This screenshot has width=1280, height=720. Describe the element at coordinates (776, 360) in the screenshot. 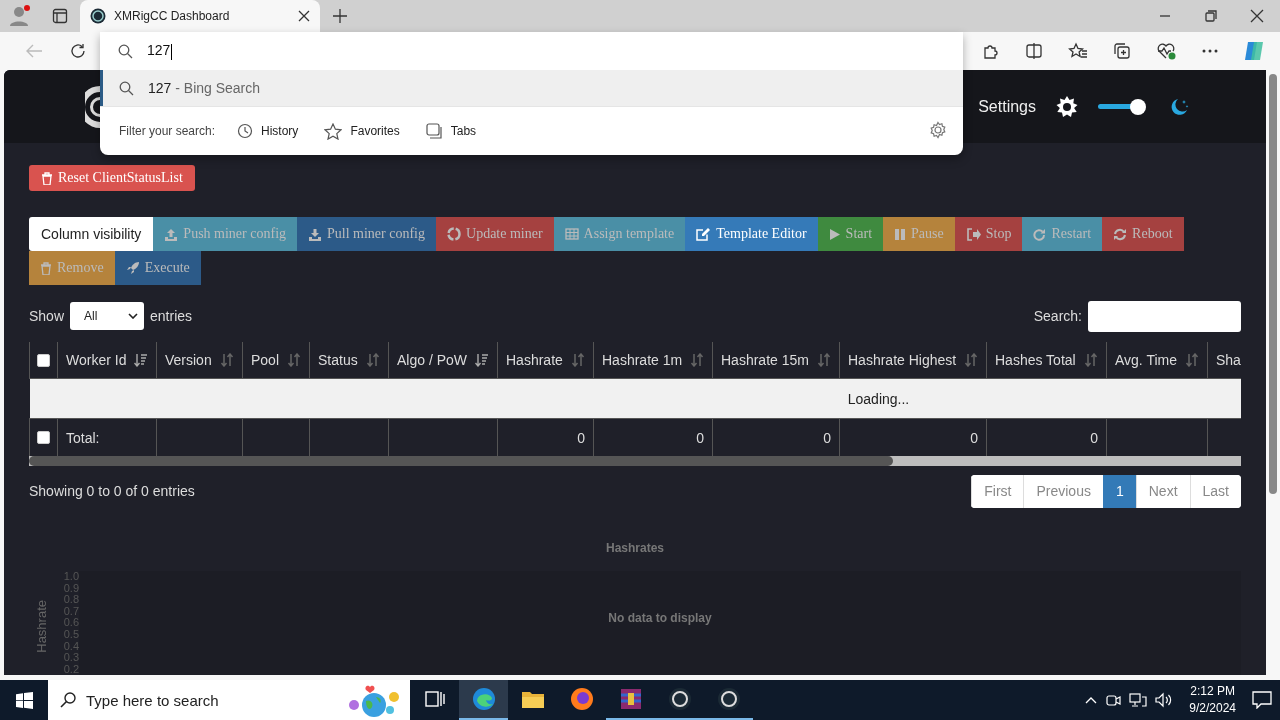

I see `column-header: Hashrate 15m` at that location.